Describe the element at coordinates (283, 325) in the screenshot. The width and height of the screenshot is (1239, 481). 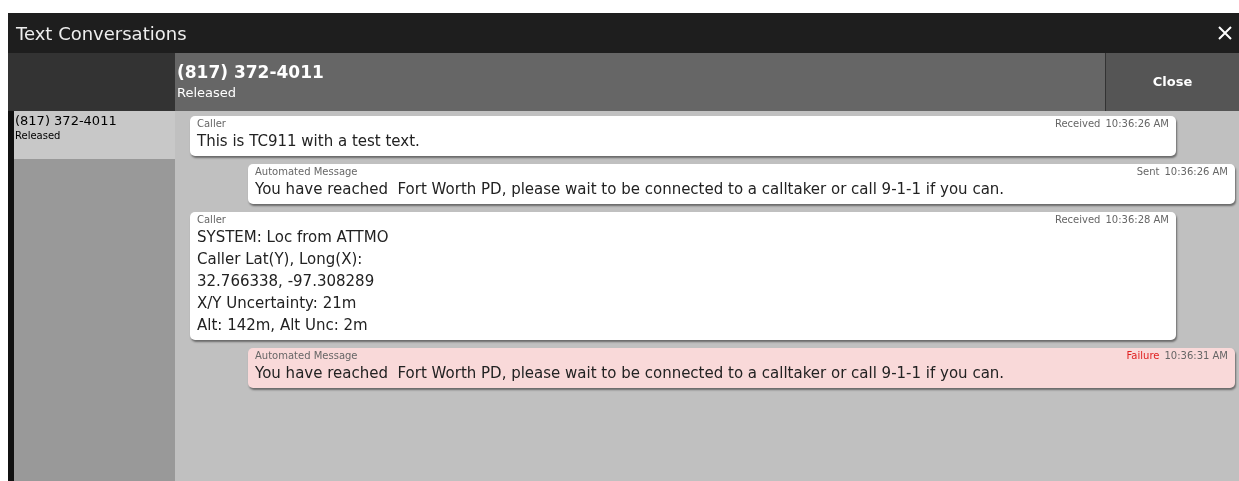
I see `message-text: Alt: 142m, Alt Unc: 2m` at that location.